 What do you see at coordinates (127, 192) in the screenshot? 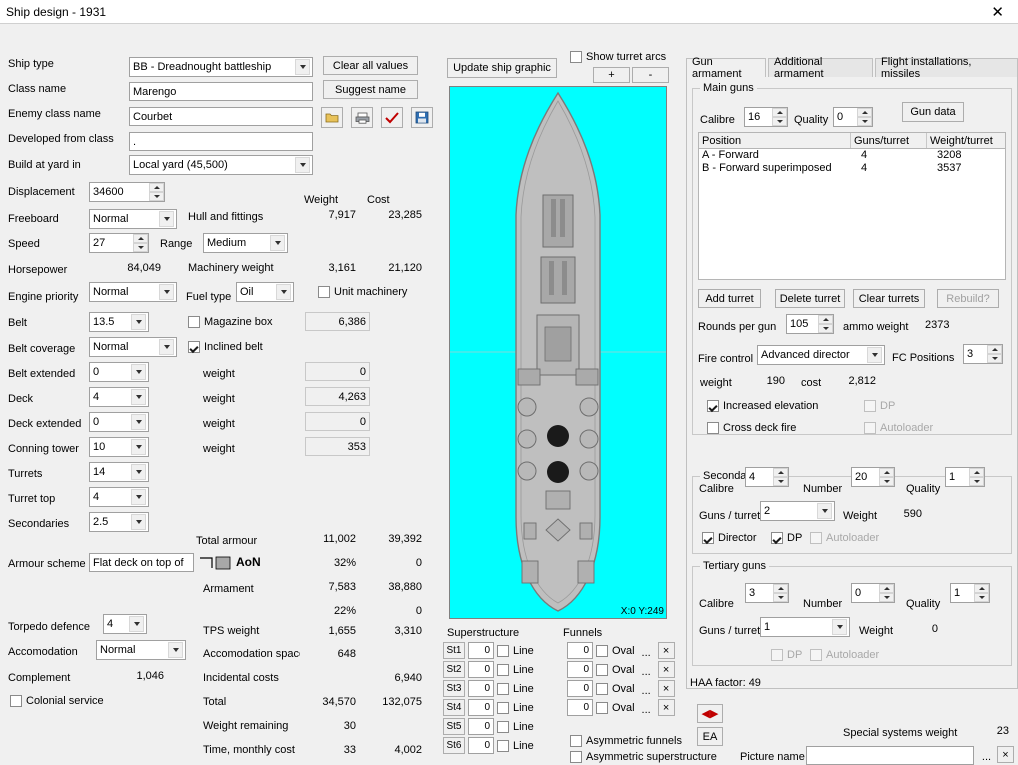
I see `displacement-stepper: 34600` at bounding box center [127, 192].